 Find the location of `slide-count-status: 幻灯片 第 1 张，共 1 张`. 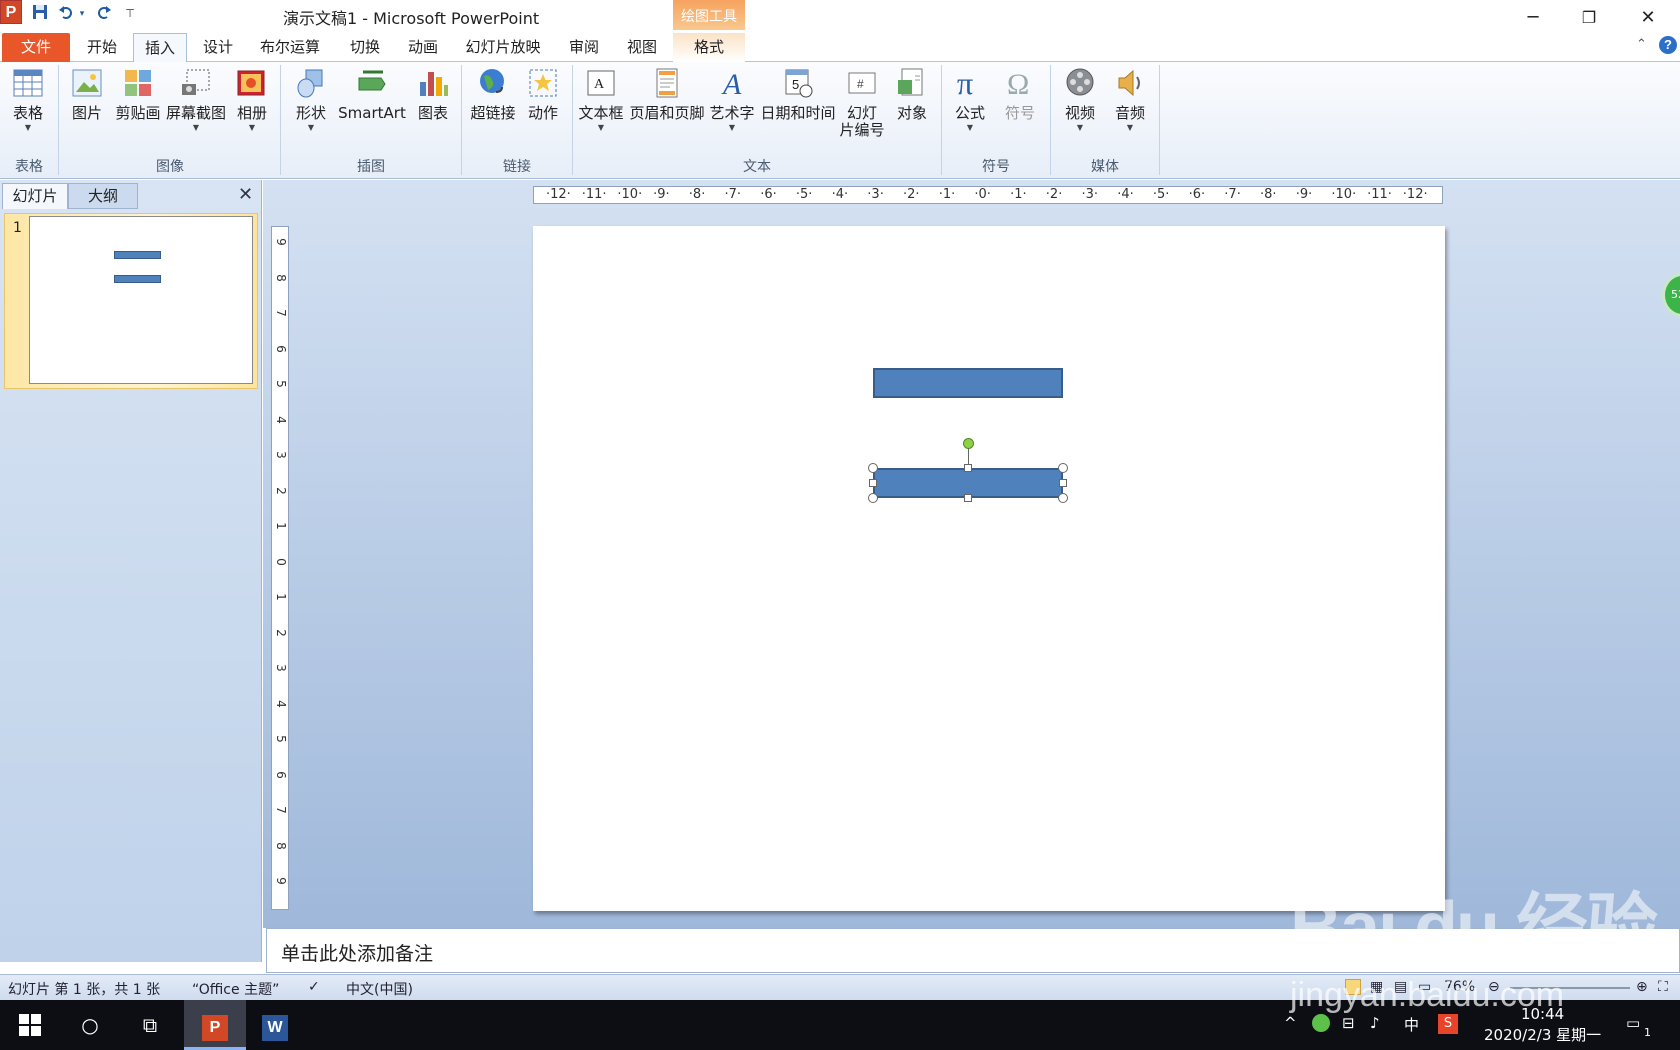

slide-count-status: 幻灯片 第 1 张，共 1 张 is located at coordinates (84, 990).